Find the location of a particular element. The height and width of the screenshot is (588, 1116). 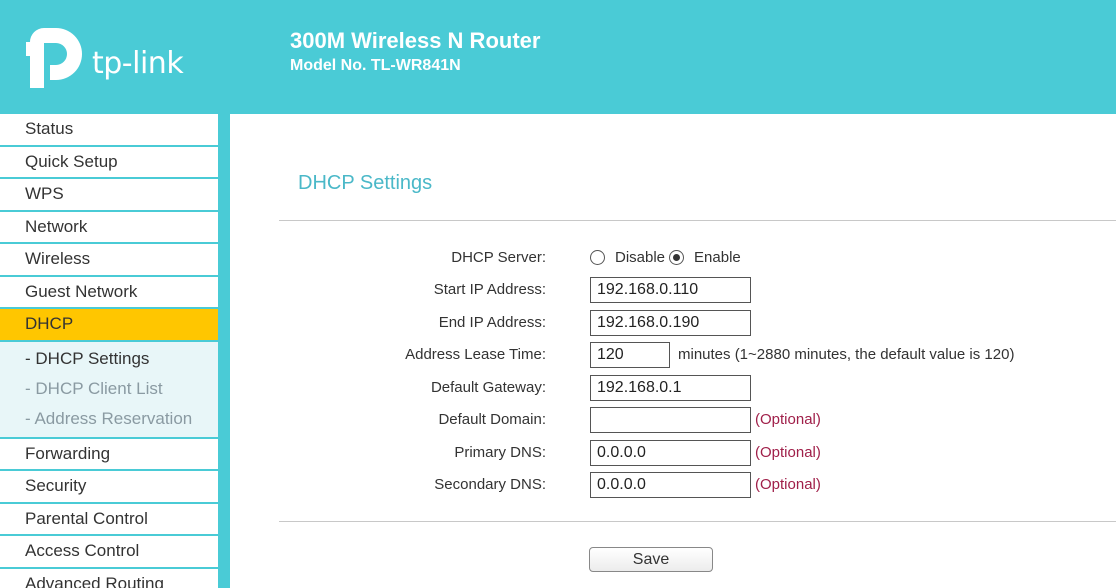

sidebar-item-network: Network is located at coordinates (109, 226).